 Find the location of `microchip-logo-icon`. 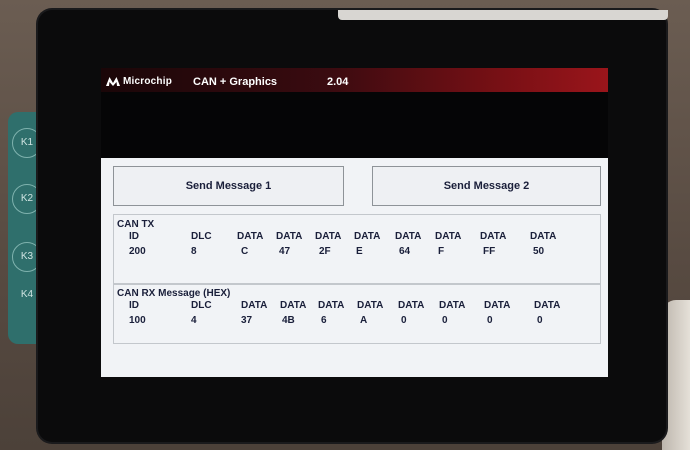

microchip-logo-icon is located at coordinates (113, 81).